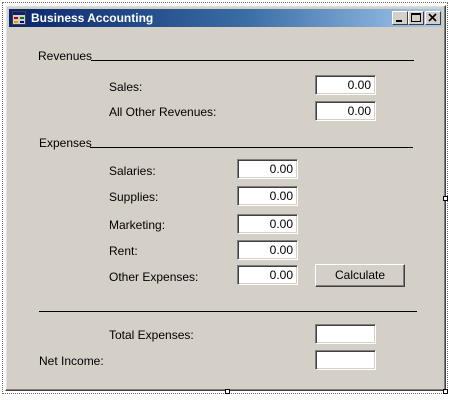 This screenshot has height=400, width=455. I want to click on minimize-button, so click(400, 18).